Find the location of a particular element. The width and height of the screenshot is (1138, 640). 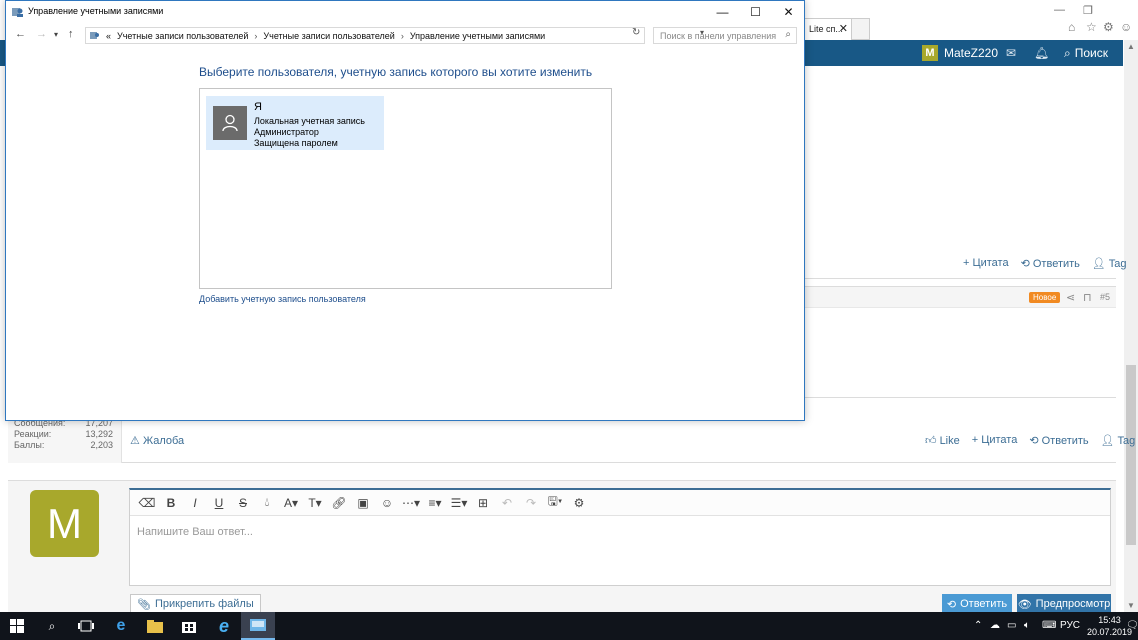

header-user: M MateZ220 is located at coordinates (960, 53).